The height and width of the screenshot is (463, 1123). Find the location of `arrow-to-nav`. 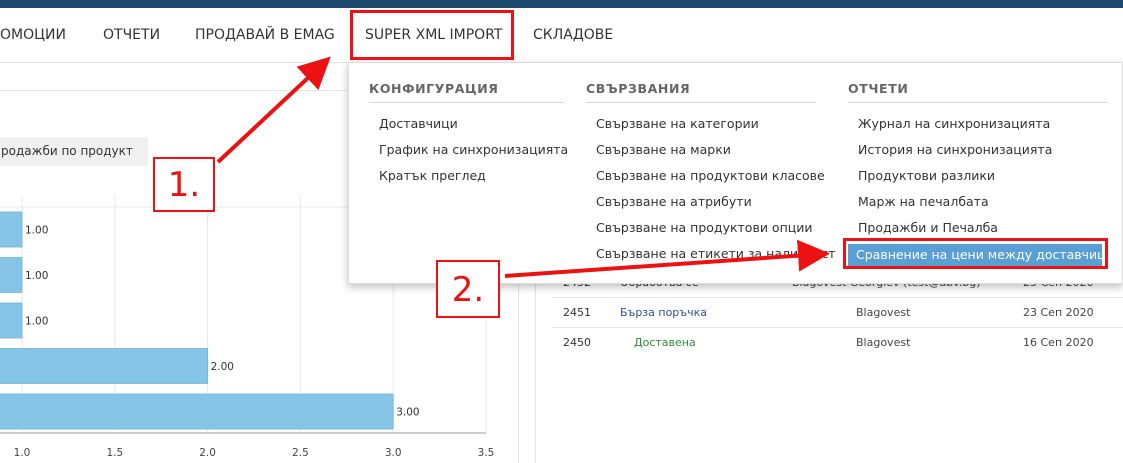

arrow-to-nav is located at coordinates (273, 110).